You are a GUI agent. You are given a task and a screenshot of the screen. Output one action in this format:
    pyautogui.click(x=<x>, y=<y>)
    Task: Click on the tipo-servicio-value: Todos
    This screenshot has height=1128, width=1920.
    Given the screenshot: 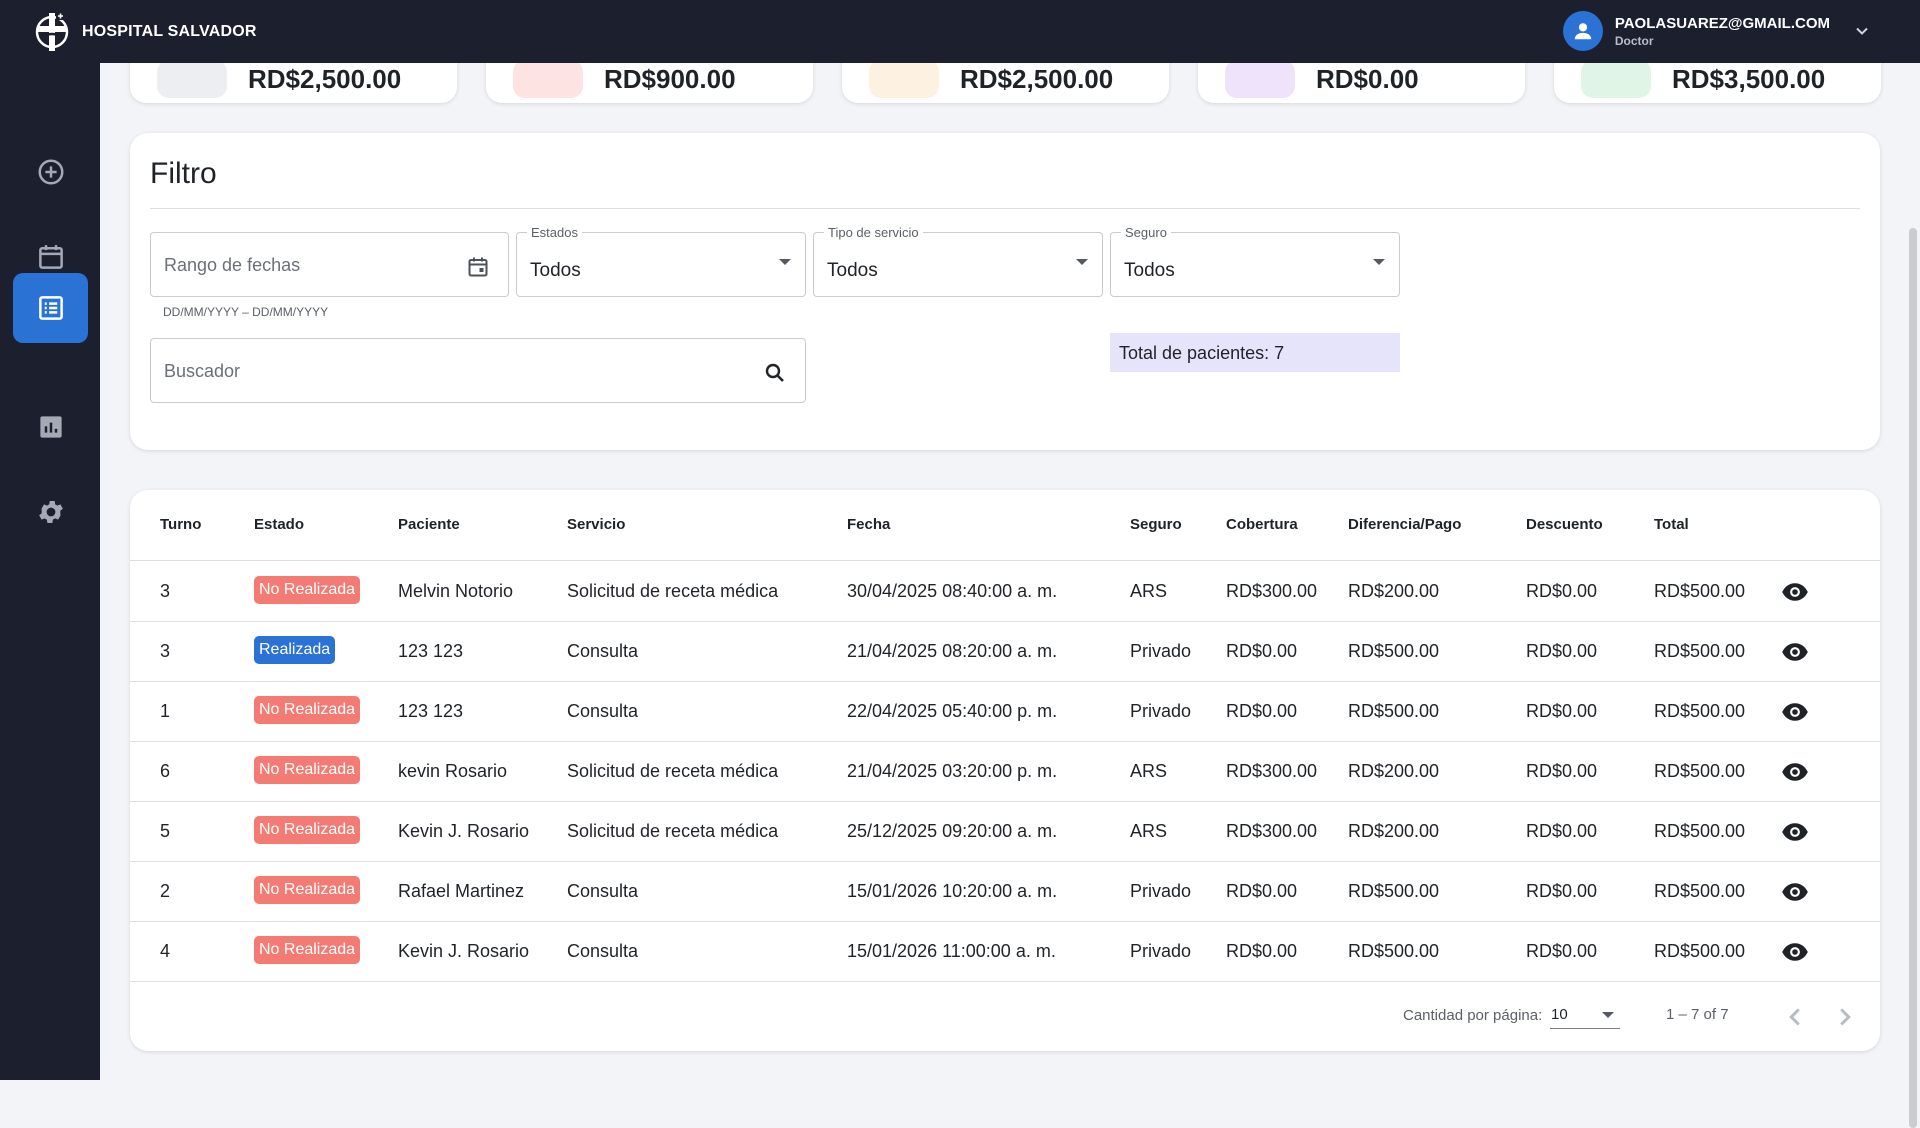 What is the action you would take?
    pyautogui.click(x=852, y=270)
    